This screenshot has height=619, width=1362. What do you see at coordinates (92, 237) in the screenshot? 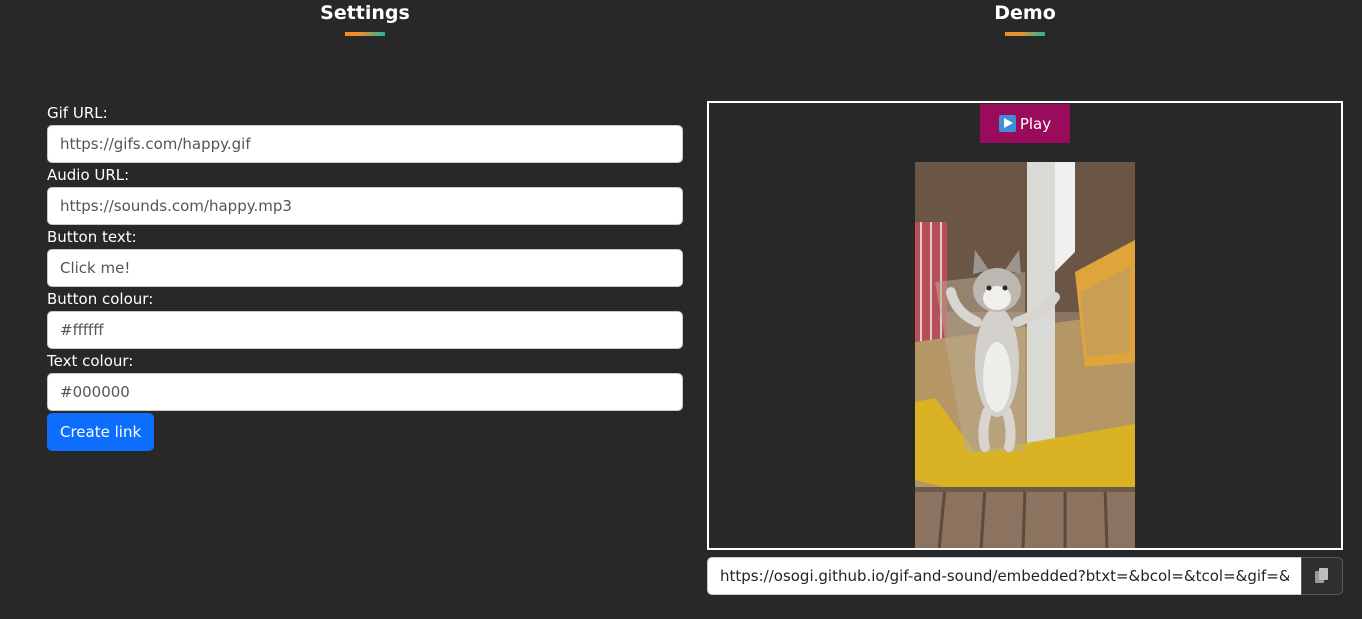
I see `button-text-label: Button text:` at bounding box center [92, 237].